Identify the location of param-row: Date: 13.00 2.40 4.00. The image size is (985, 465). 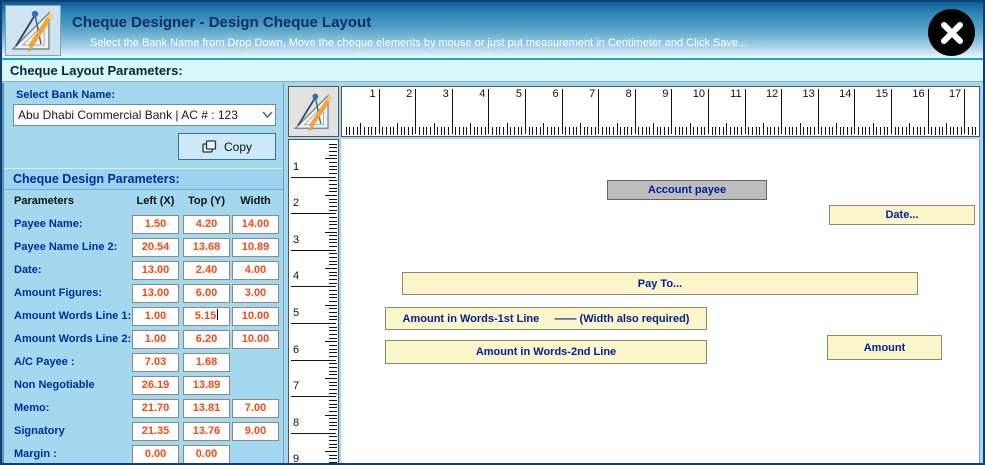
(143, 270).